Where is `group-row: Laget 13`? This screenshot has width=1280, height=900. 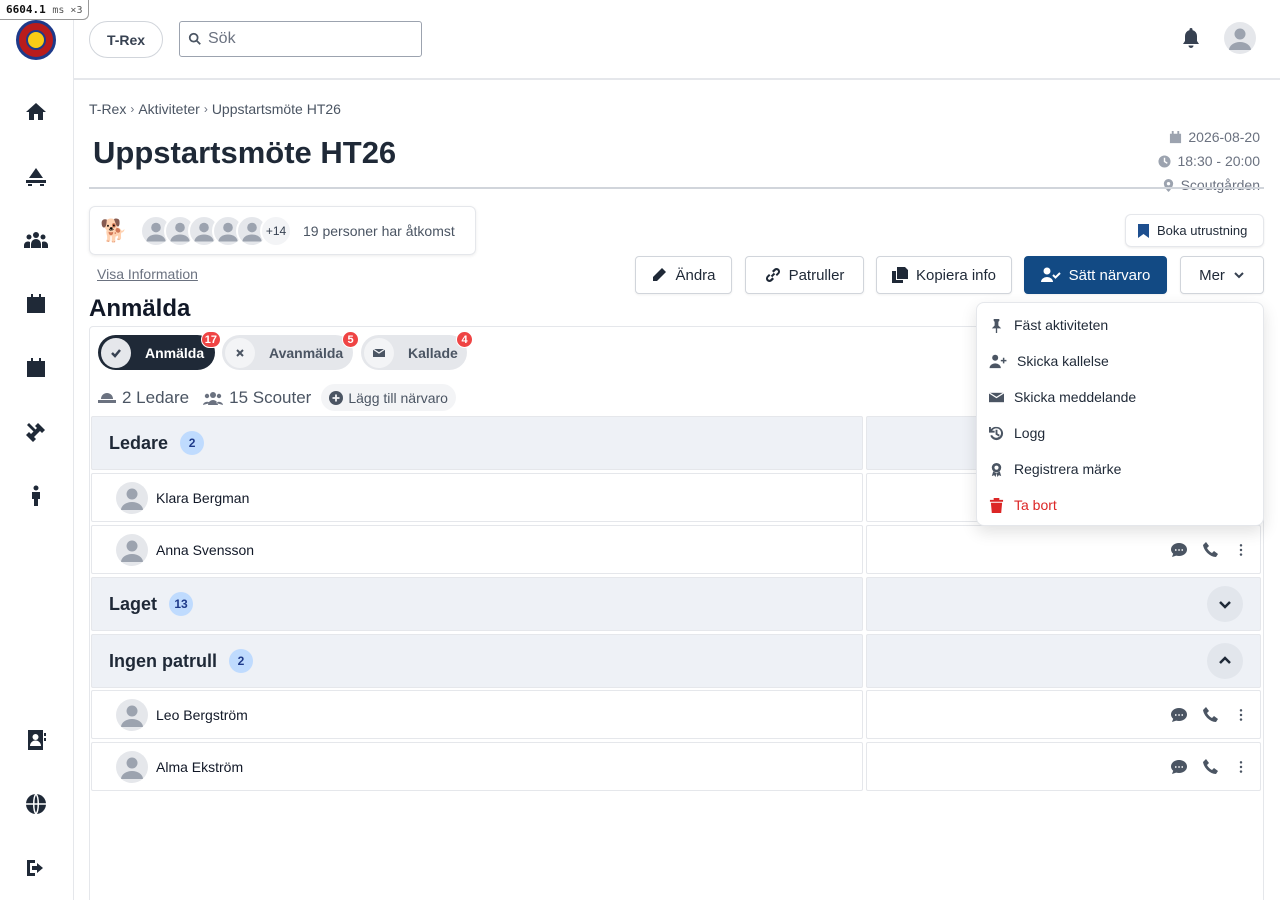
group-row: Laget 13 is located at coordinates (676, 604).